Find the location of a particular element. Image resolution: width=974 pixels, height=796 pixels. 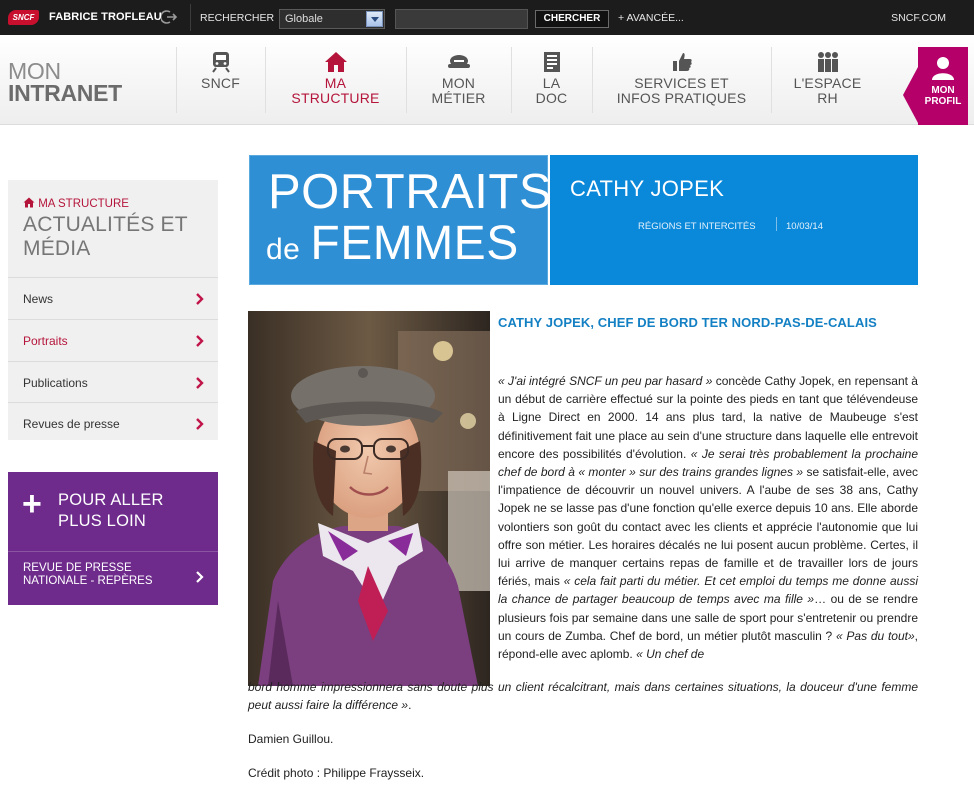

article-category: RÉGIONS ET INTERCITÉS is located at coordinates (697, 226).